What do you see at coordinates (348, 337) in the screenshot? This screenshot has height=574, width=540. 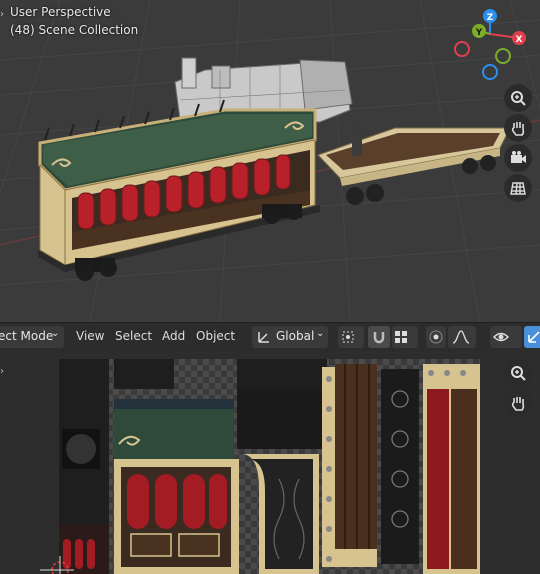 I see `pivot-icon` at bounding box center [348, 337].